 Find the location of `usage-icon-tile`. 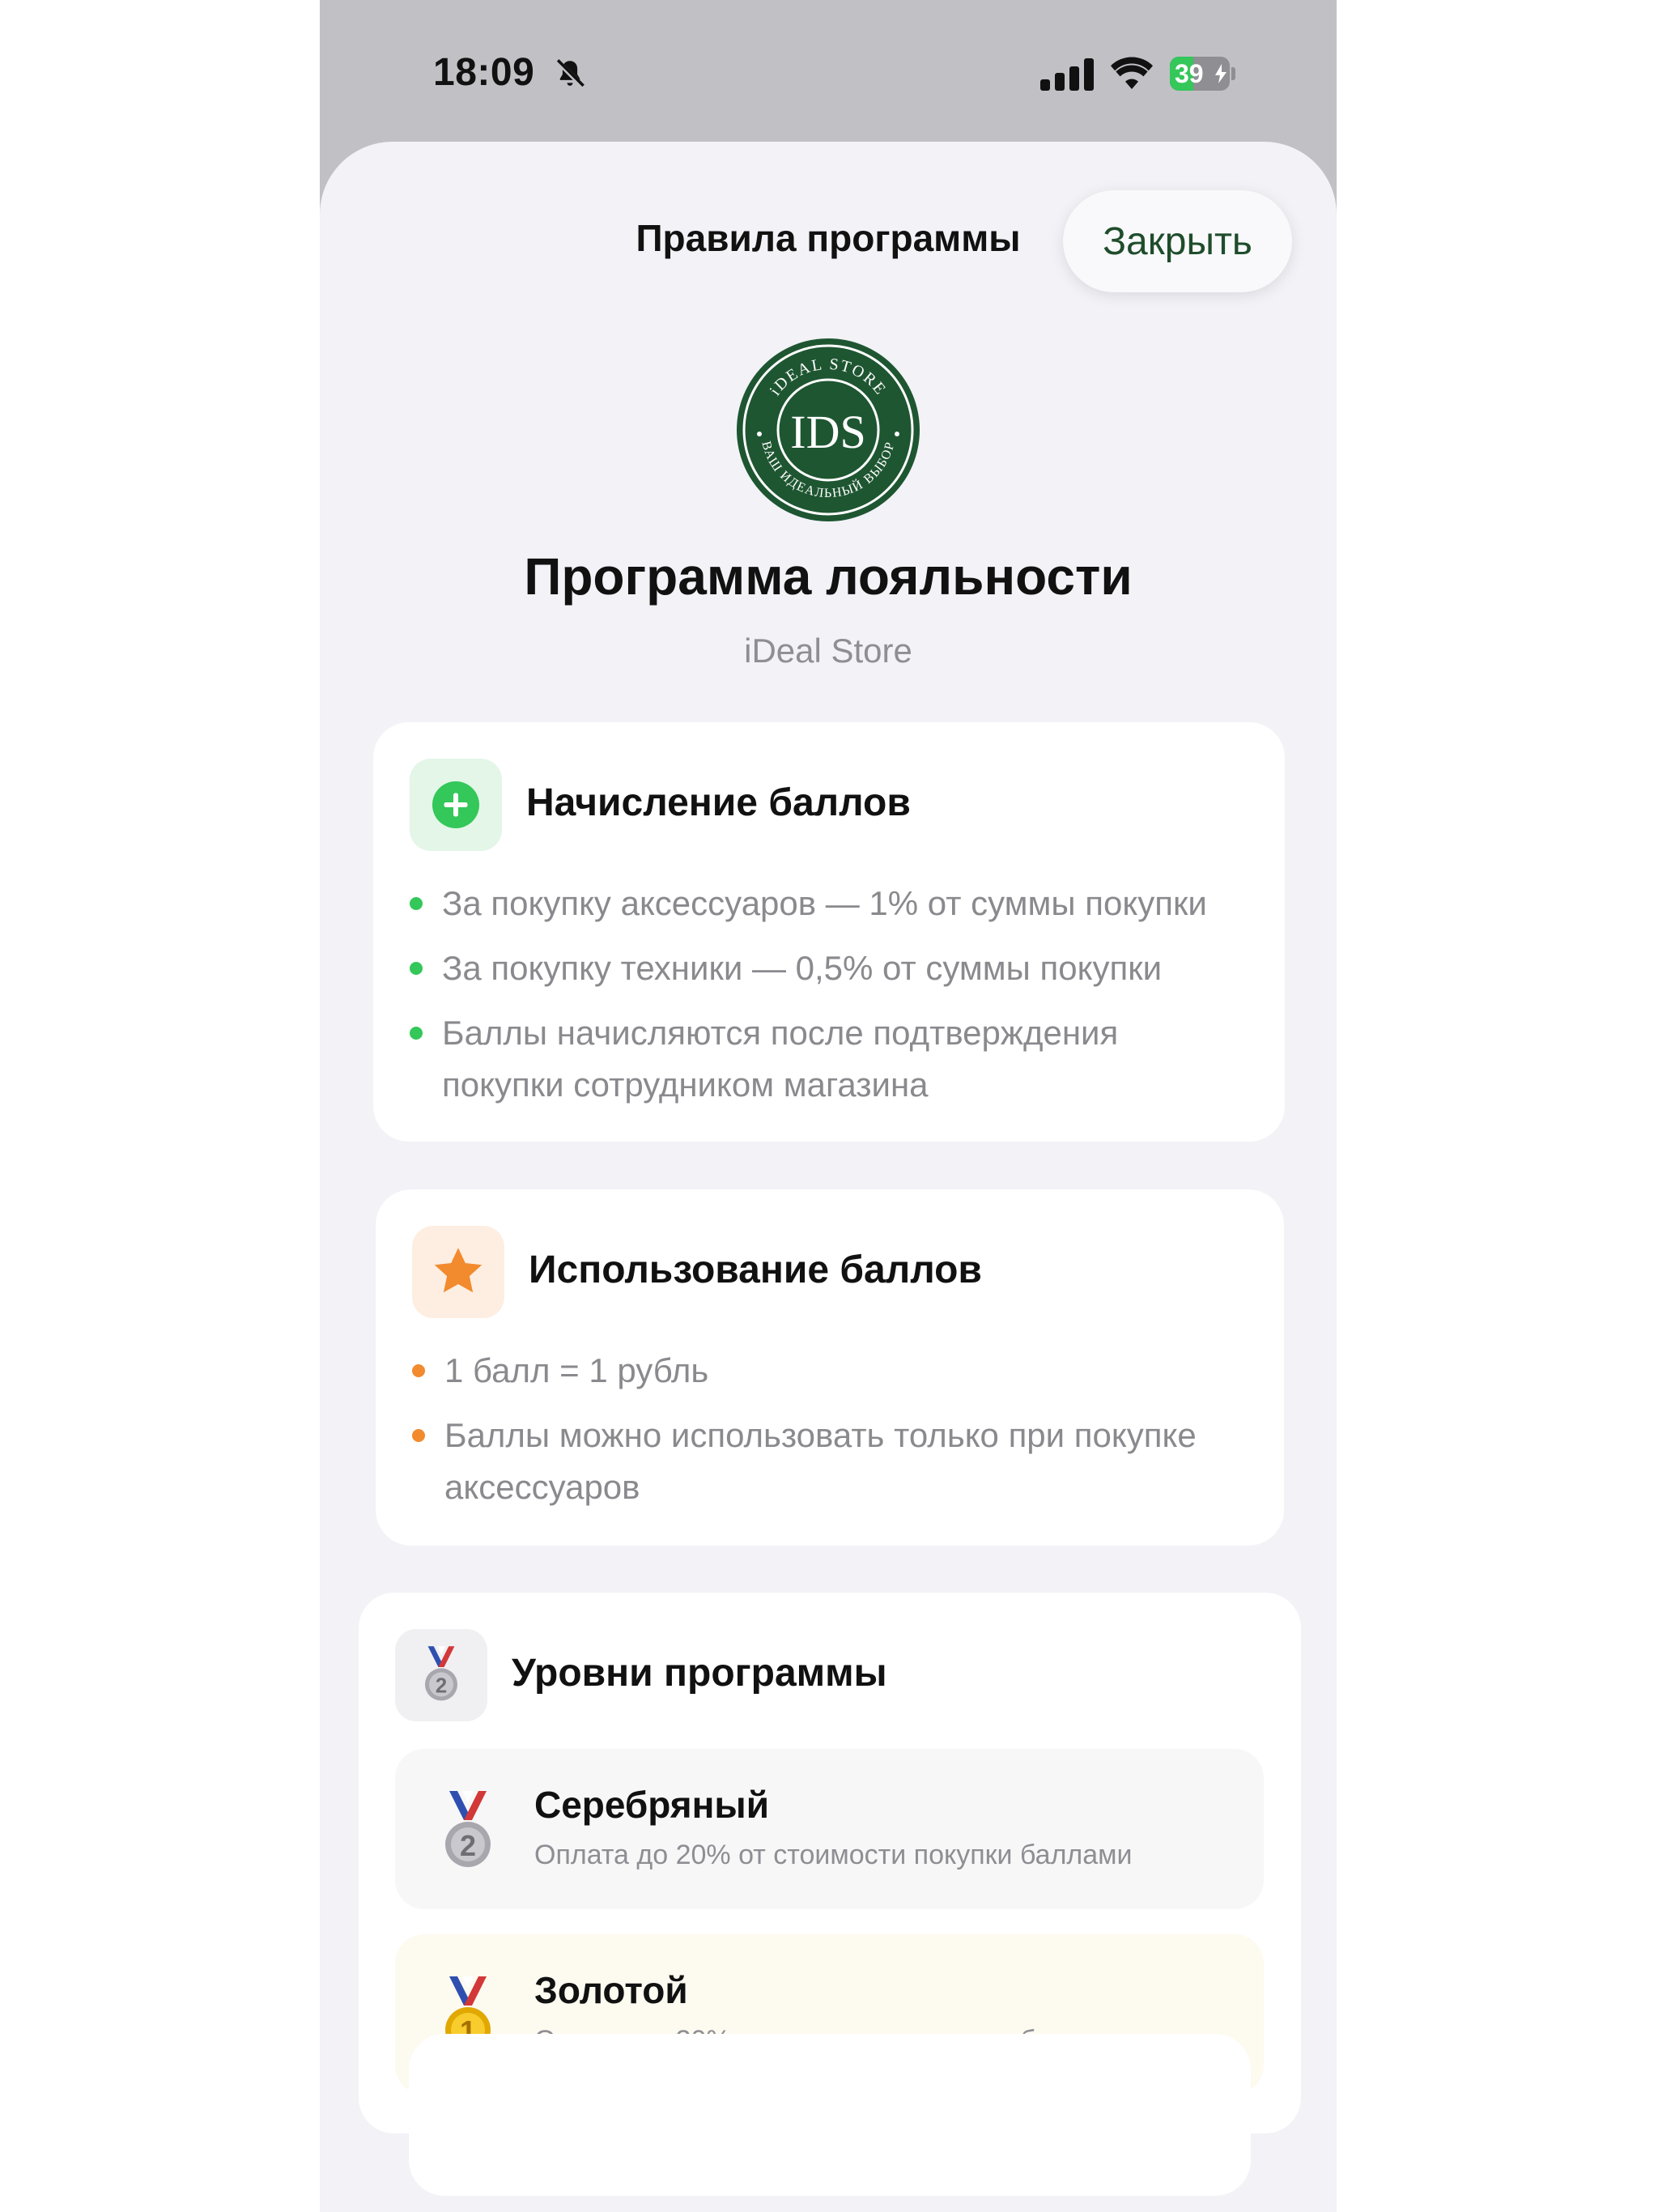

usage-icon-tile is located at coordinates (458, 1272).